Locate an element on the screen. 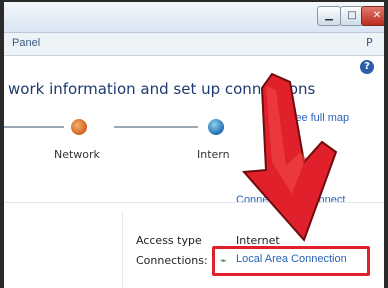 The image size is (388, 288). red-arrow-shape is located at coordinates (289, 157).